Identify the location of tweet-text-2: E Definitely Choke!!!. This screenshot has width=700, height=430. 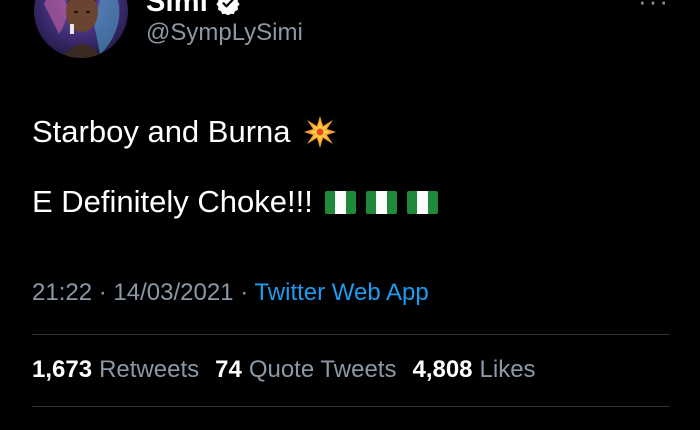
(172, 201).